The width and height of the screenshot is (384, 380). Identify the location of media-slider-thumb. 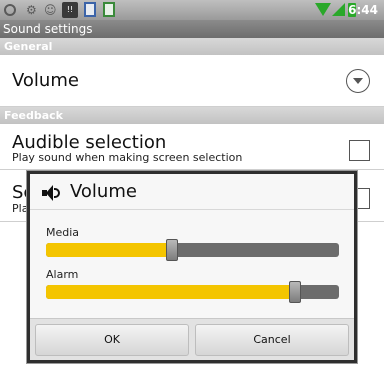
(171, 250).